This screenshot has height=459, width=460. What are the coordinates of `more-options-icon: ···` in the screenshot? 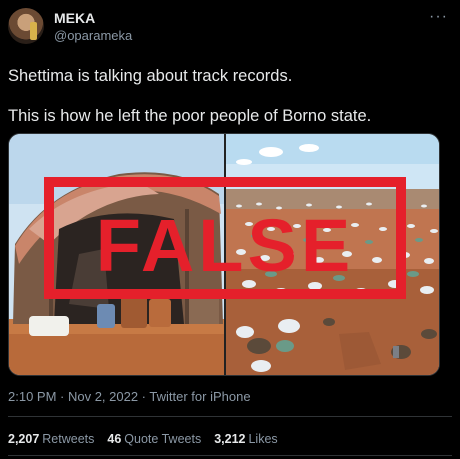 It's located at (438, 17).